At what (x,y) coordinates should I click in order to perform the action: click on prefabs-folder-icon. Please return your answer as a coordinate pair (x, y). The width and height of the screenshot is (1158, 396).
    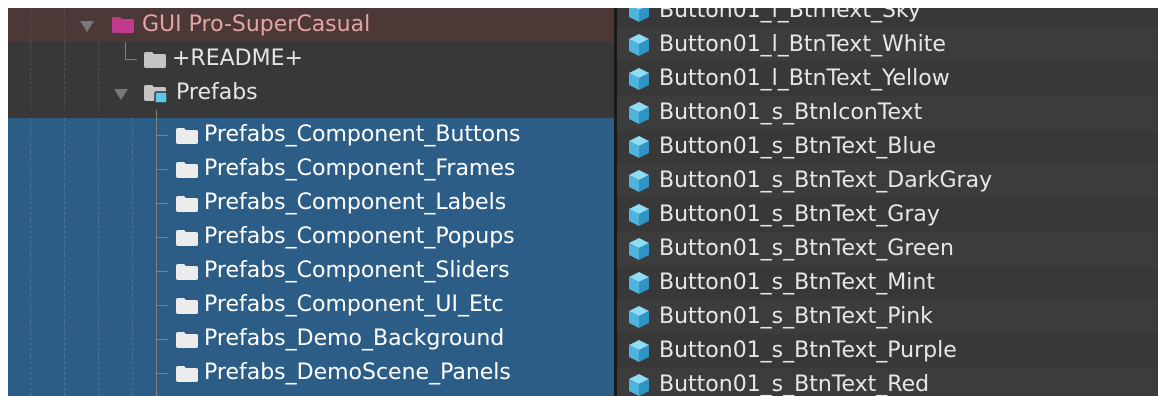
    Looking at the image, I should click on (156, 94).